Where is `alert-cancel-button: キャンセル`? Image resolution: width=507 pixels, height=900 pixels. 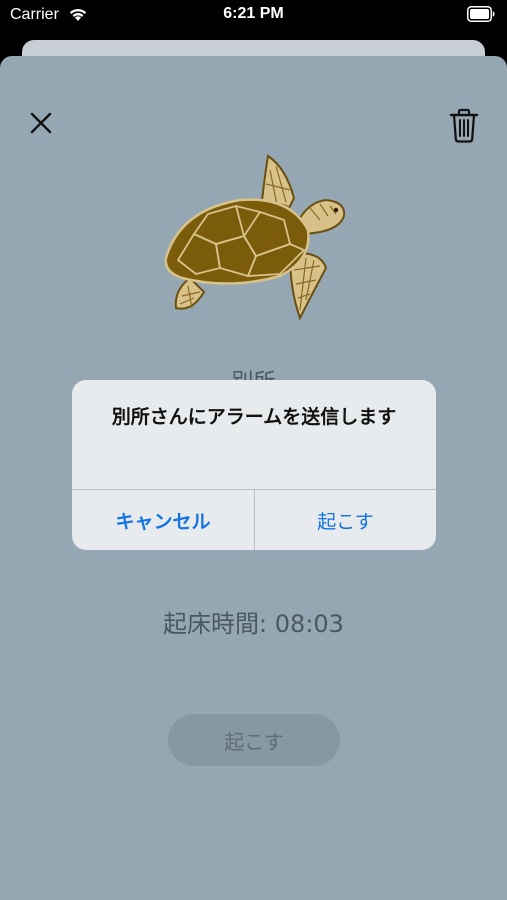 alert-cancel-button: キャンセル is located at coordinates (163, 520).